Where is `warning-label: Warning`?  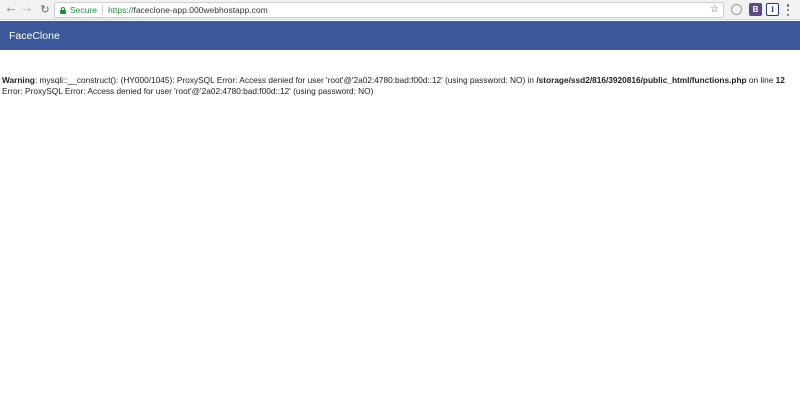 warning-label: Warning is located at coordinates (18, 80).